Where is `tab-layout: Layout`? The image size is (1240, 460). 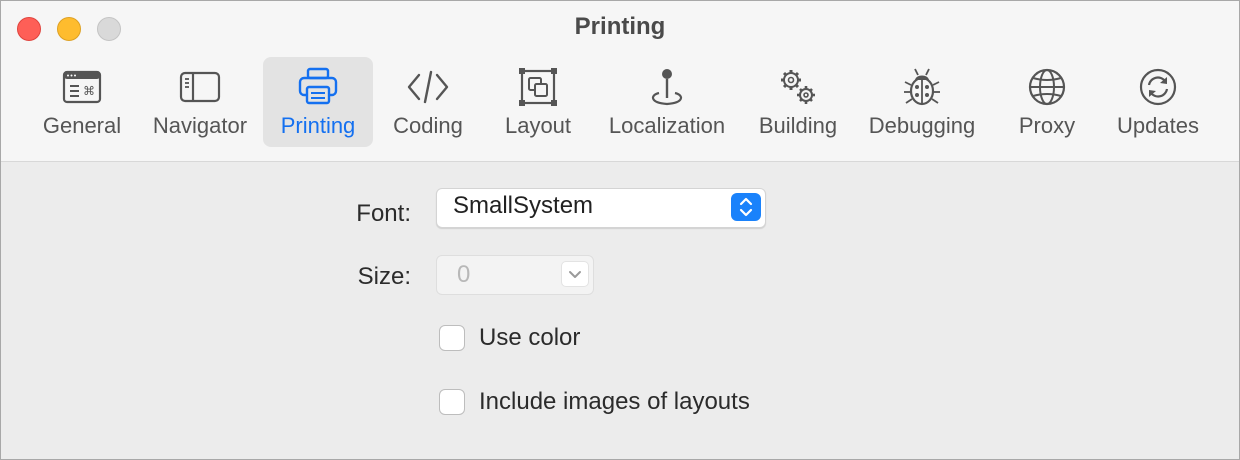 tab-layout: Layout is located at coordinates (538, 102).